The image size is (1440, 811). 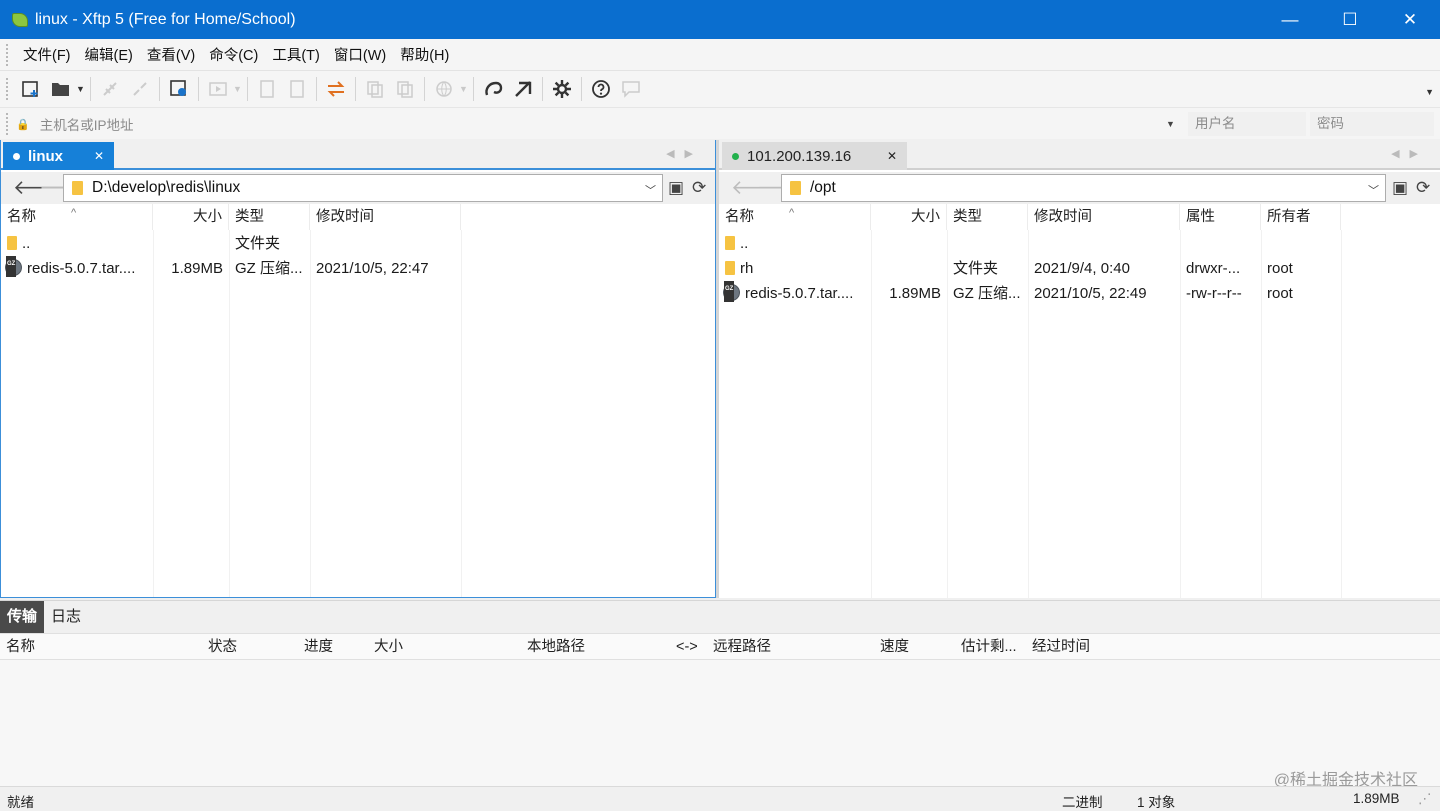 I want to click on list-item: .., so click(x=1079, y=243).